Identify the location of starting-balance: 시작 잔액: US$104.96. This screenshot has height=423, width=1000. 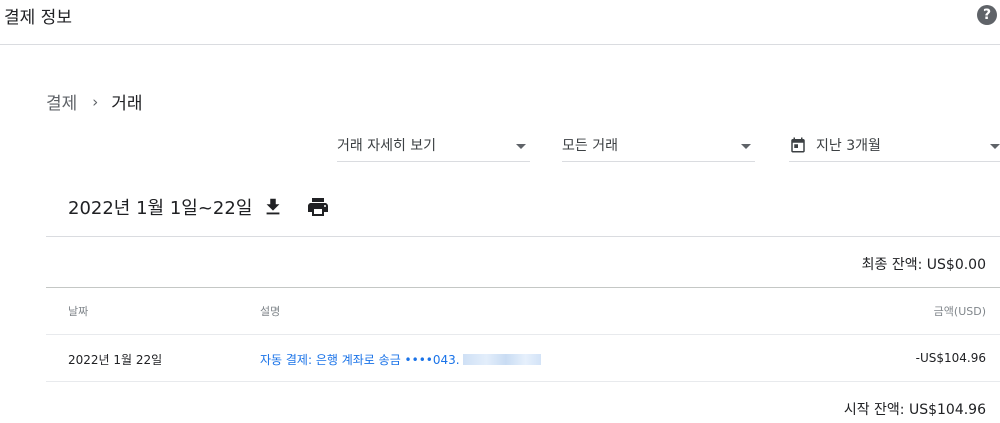
(914, 410).